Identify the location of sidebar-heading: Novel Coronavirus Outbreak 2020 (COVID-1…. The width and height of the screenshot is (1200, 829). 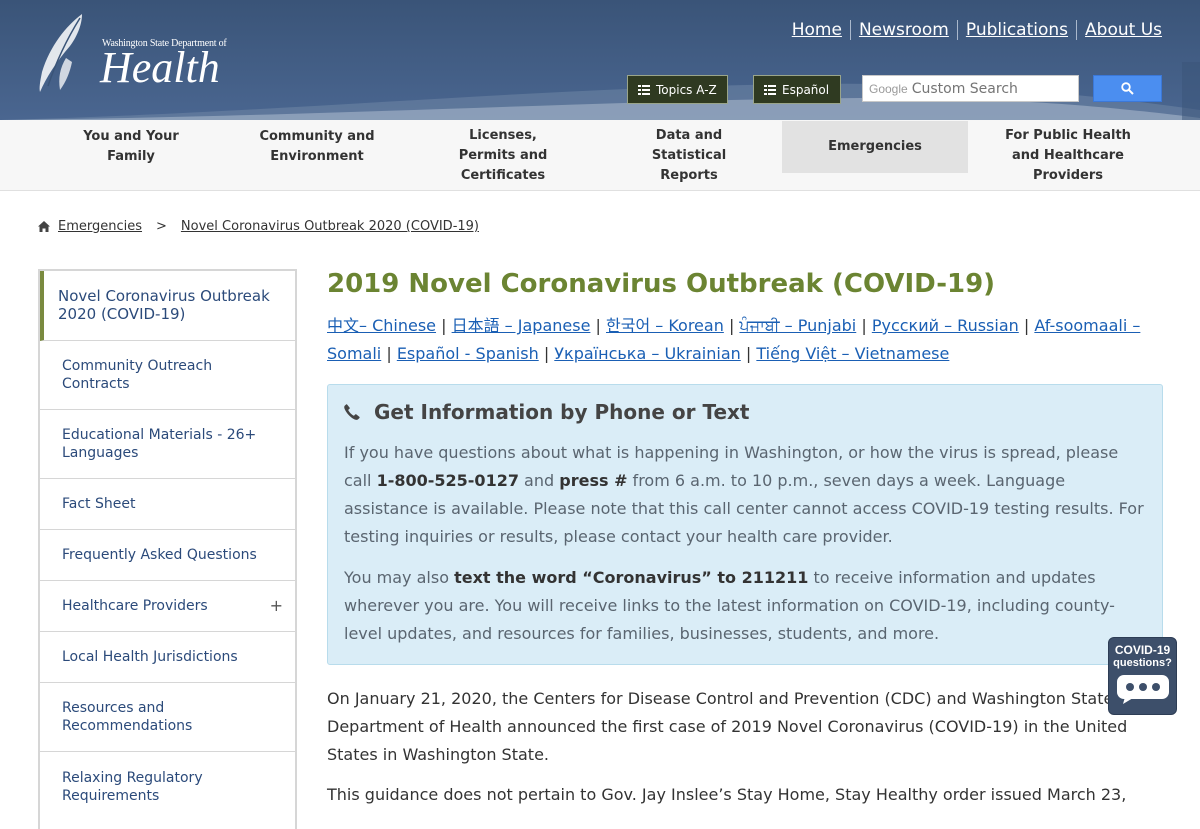
(167, 306).